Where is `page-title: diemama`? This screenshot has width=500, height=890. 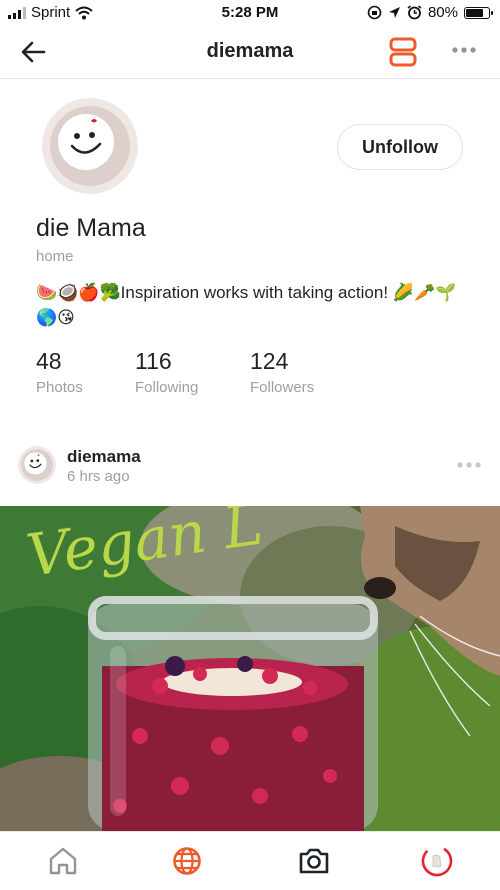 page-title: diemama is located at coordinates (250, 51).